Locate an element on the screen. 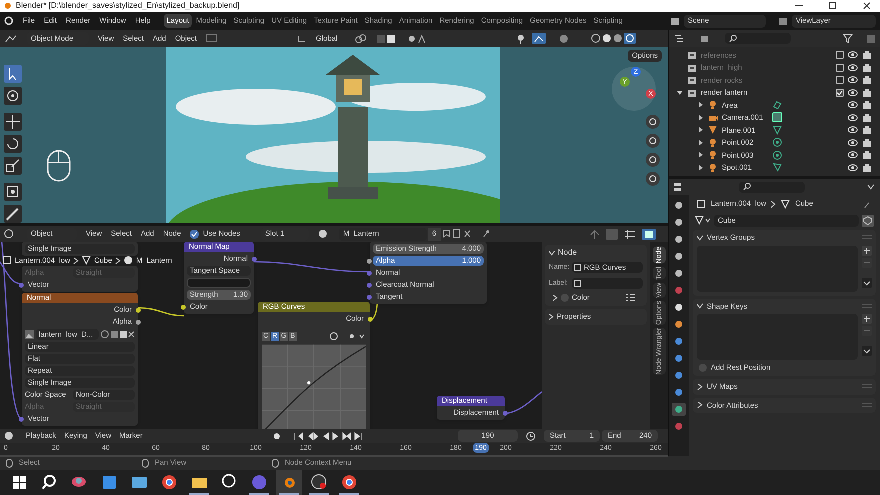 The width and height of the screenshot is (880, 495). curve-tools-icon is located at coordinates (348, 336).